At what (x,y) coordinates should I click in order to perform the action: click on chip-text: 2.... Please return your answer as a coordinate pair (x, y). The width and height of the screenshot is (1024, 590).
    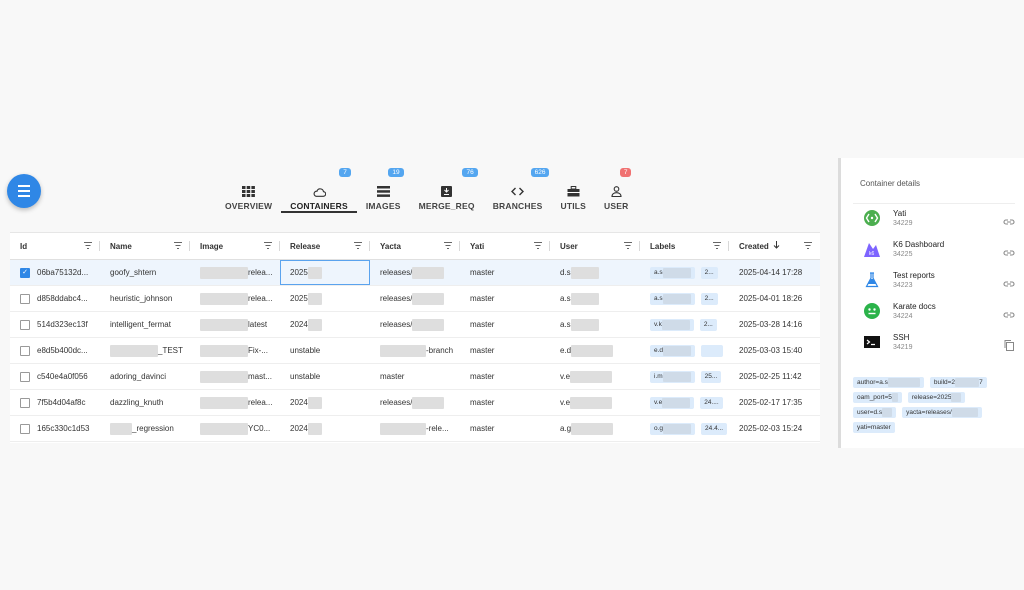
    Looking at the image, I should click on (709, 298).